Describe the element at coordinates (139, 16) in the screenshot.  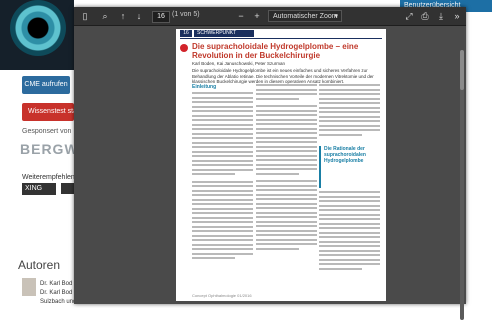
I see `next-page-icon: ↓` at that location.